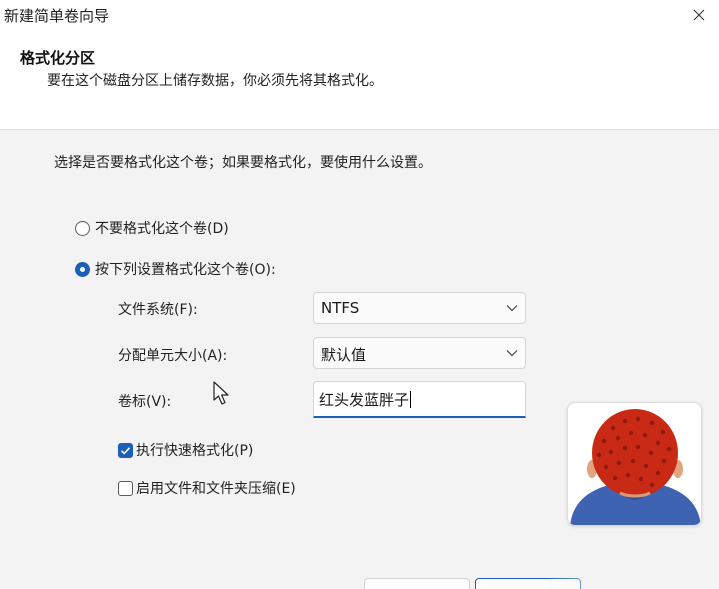  Describe the element at coordinates (162, 229) in the screenshot. I see `radio-no-format-label: 不要格式化这个卷(D)` at that location.